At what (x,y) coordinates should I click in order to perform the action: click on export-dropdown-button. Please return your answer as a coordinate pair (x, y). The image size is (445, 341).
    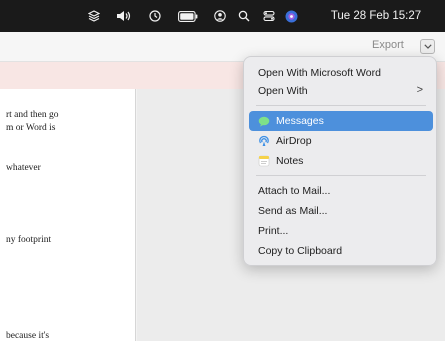
    Looking at the image, I should click on (427, 46).